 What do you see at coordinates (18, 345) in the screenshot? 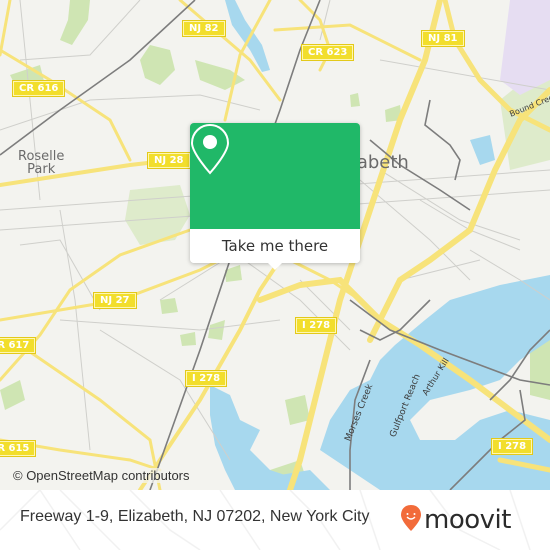
I see `road-shield-cr-617: CR 617` at bounding box center [18, 345].